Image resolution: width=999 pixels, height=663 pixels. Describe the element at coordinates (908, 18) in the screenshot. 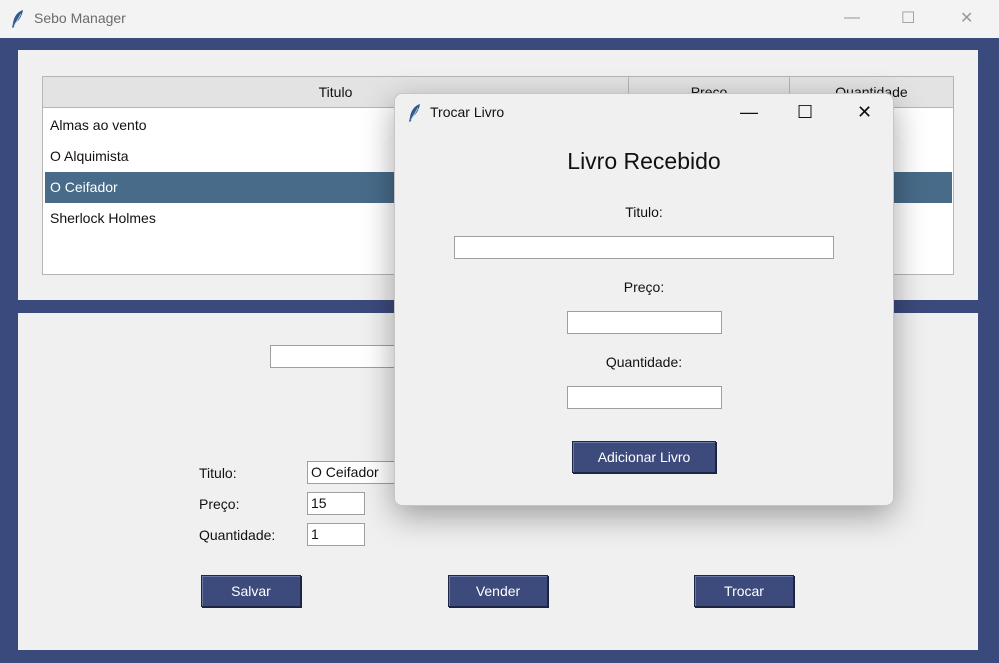

I see `maximize-button: ☐` at that location.